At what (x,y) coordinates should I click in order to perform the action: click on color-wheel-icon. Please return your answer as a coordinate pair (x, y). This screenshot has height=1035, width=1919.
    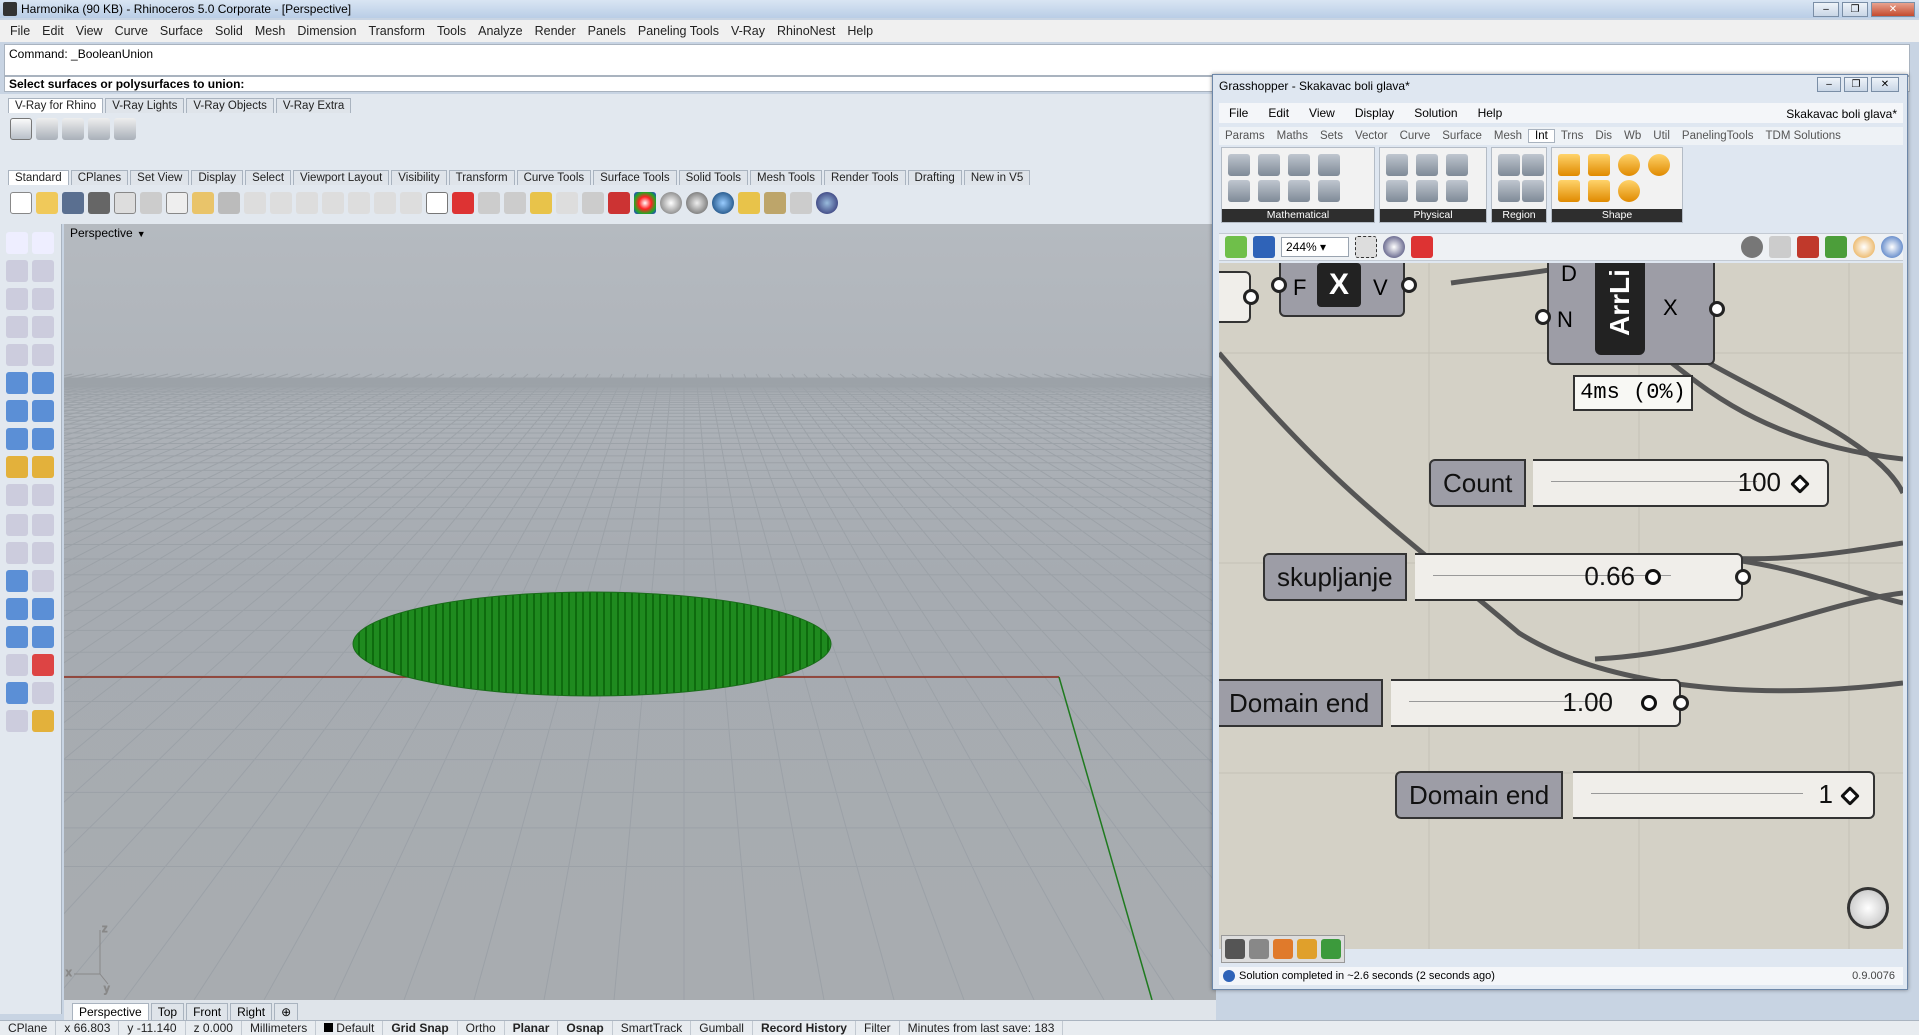
    Looking at the image, I should click on (645, 203).